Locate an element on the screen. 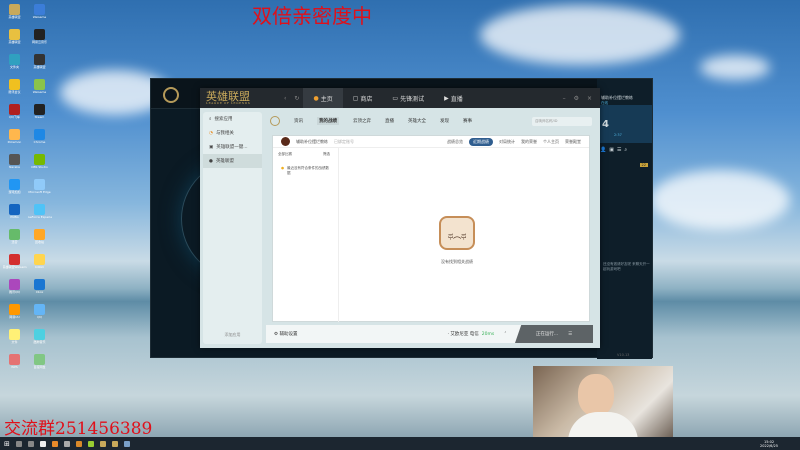 The width and height of the screenshot is (800, 450). desktop-icon: QQ is located at coordinates (39, 314).